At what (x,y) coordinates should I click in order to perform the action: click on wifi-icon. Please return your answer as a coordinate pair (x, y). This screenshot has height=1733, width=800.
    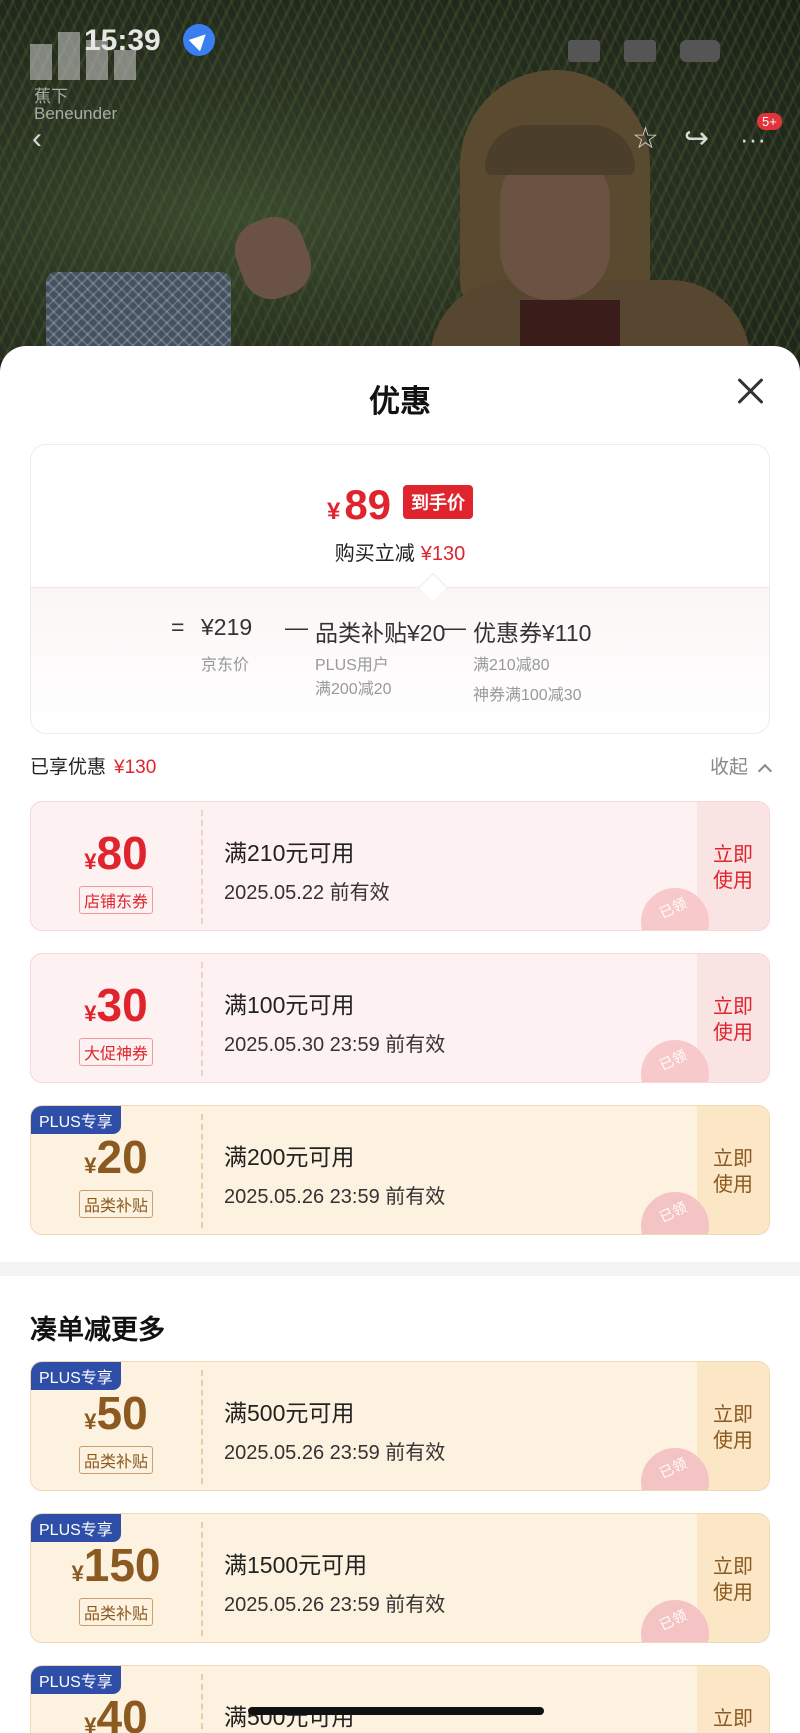
    Looking at the image, I should click on (640, 51).